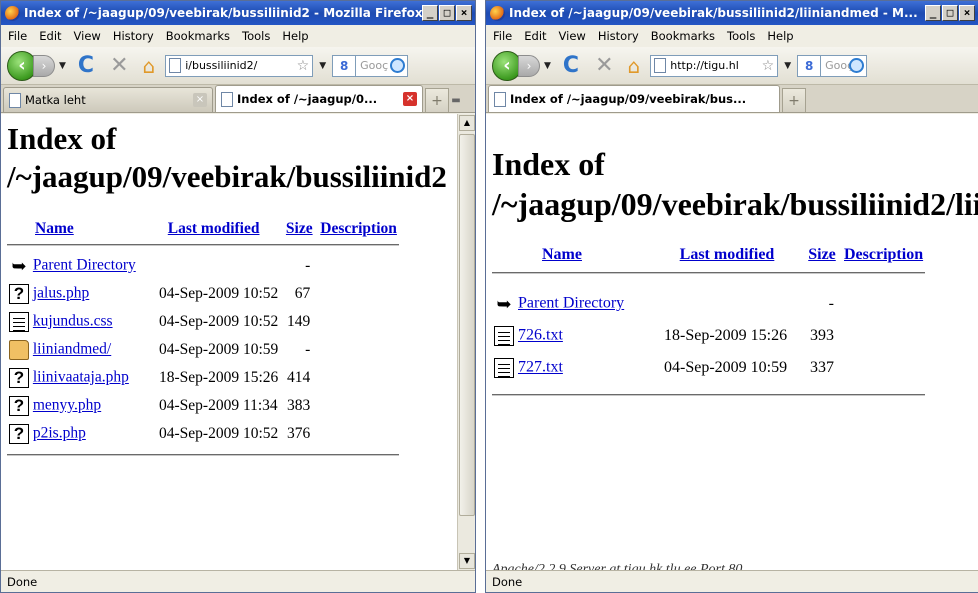 The image size is (978, 593). I want to click on tab-matka-leht: Matka leht ×, so click(108, 99).